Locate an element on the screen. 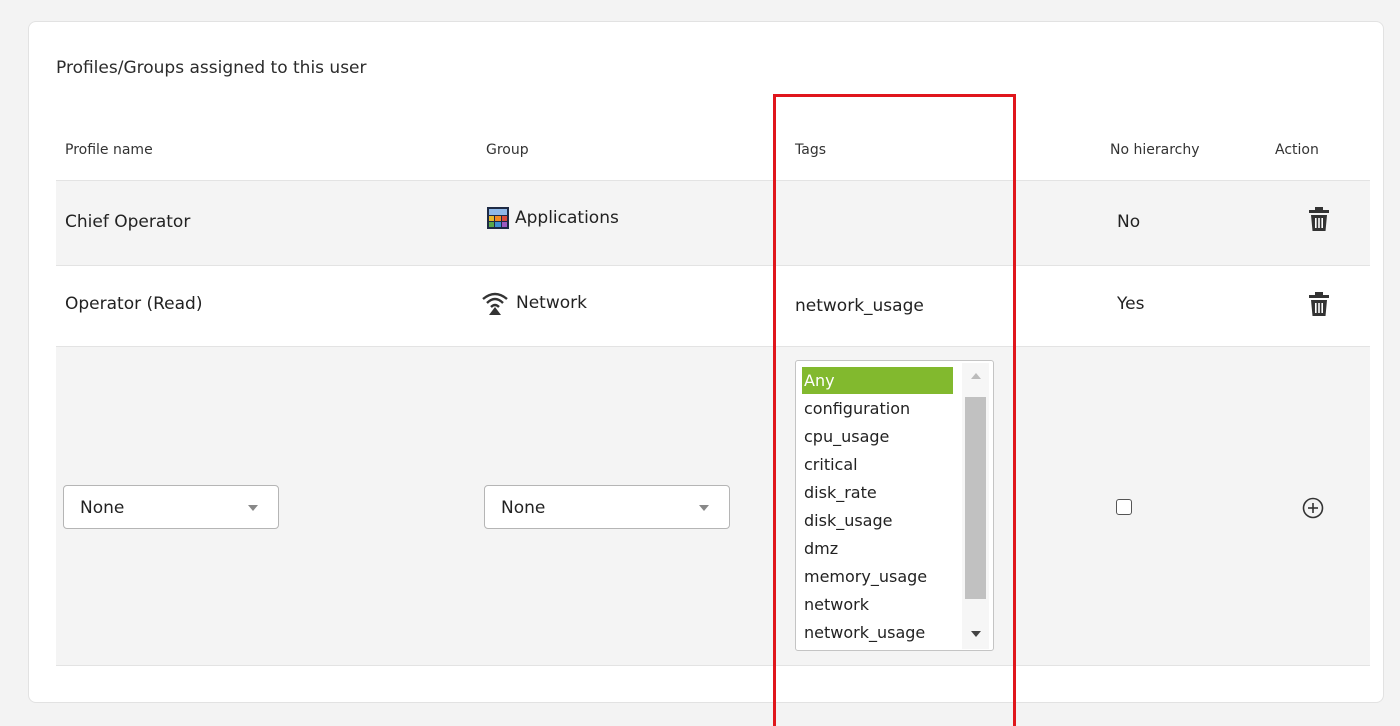 The image size is (1400, 726). group-name: Network is located at coordinates (551, 303).